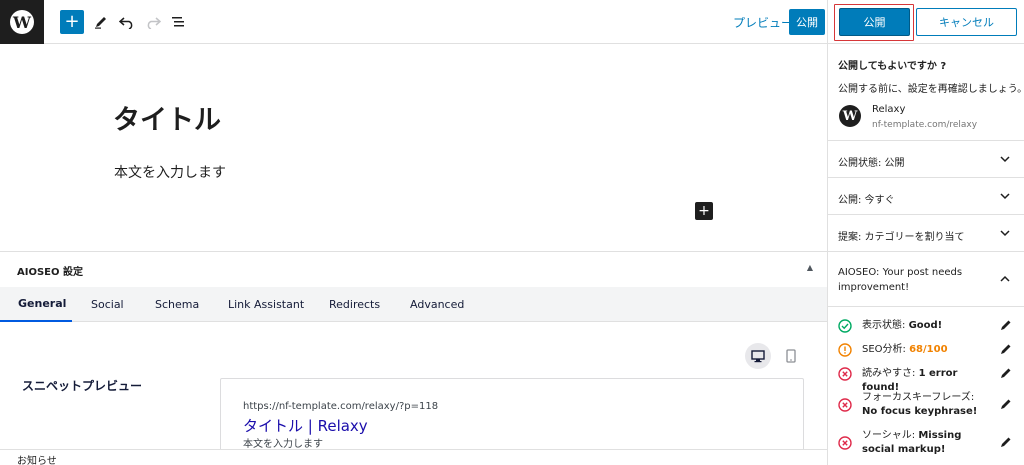  Describe the element at coordinates (177, 304) in the screenshot. I see `tab-schema: Schema` at that location.